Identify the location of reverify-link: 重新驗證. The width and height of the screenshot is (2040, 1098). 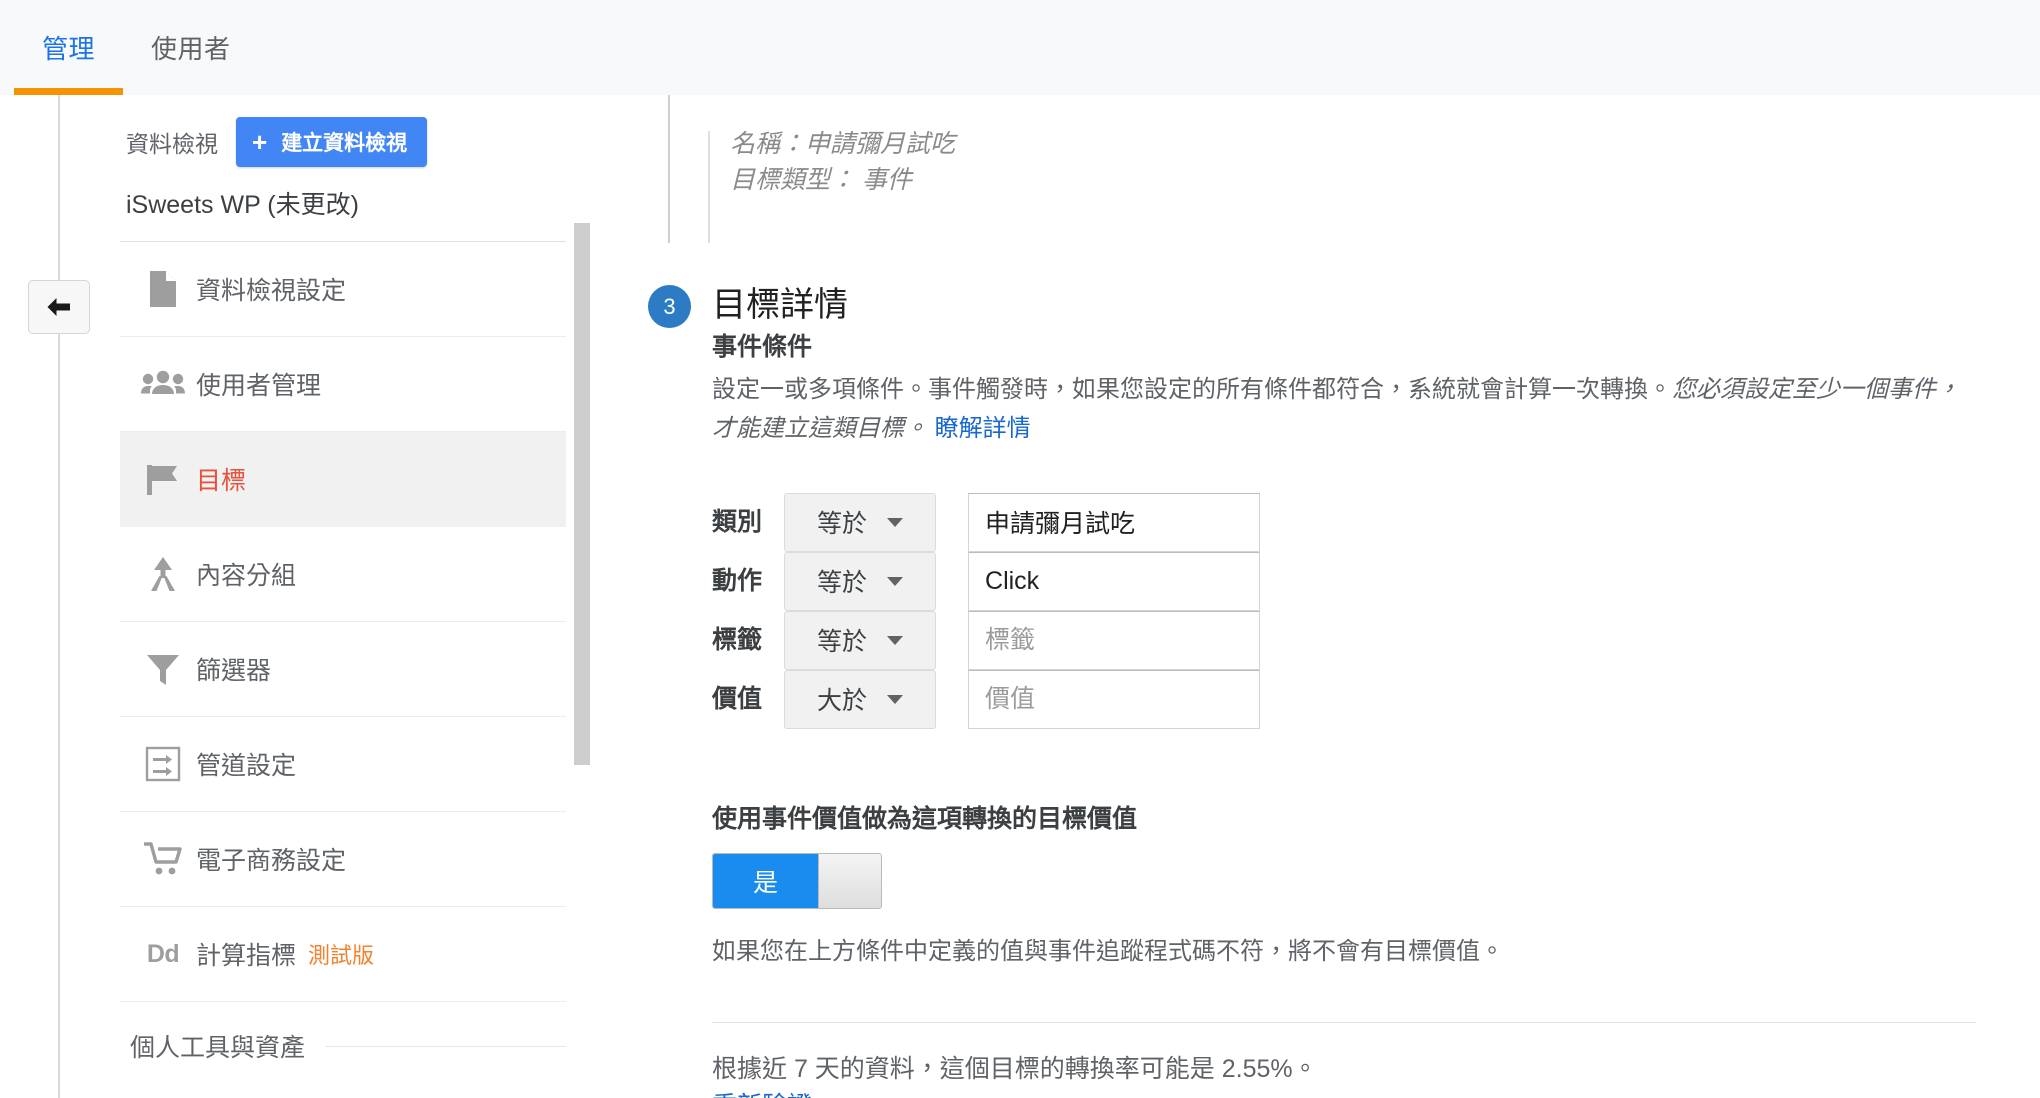
(1356, 1093).